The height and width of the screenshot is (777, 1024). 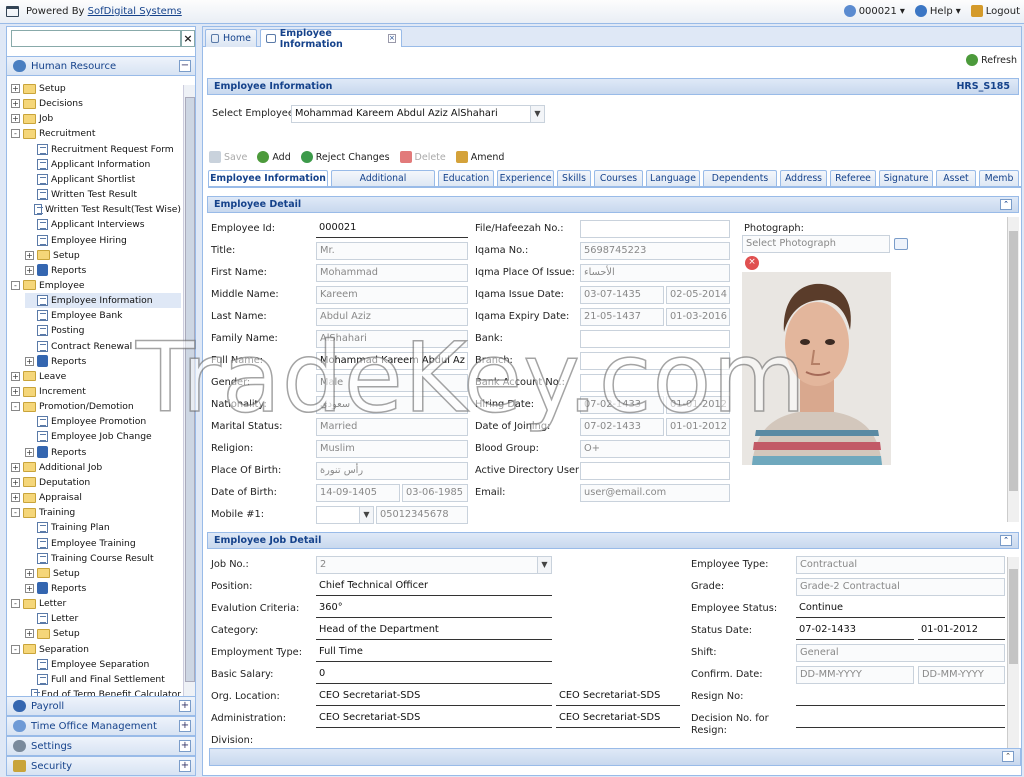 I want to click on accordion-security: Security +, so click(x=101, y=766).